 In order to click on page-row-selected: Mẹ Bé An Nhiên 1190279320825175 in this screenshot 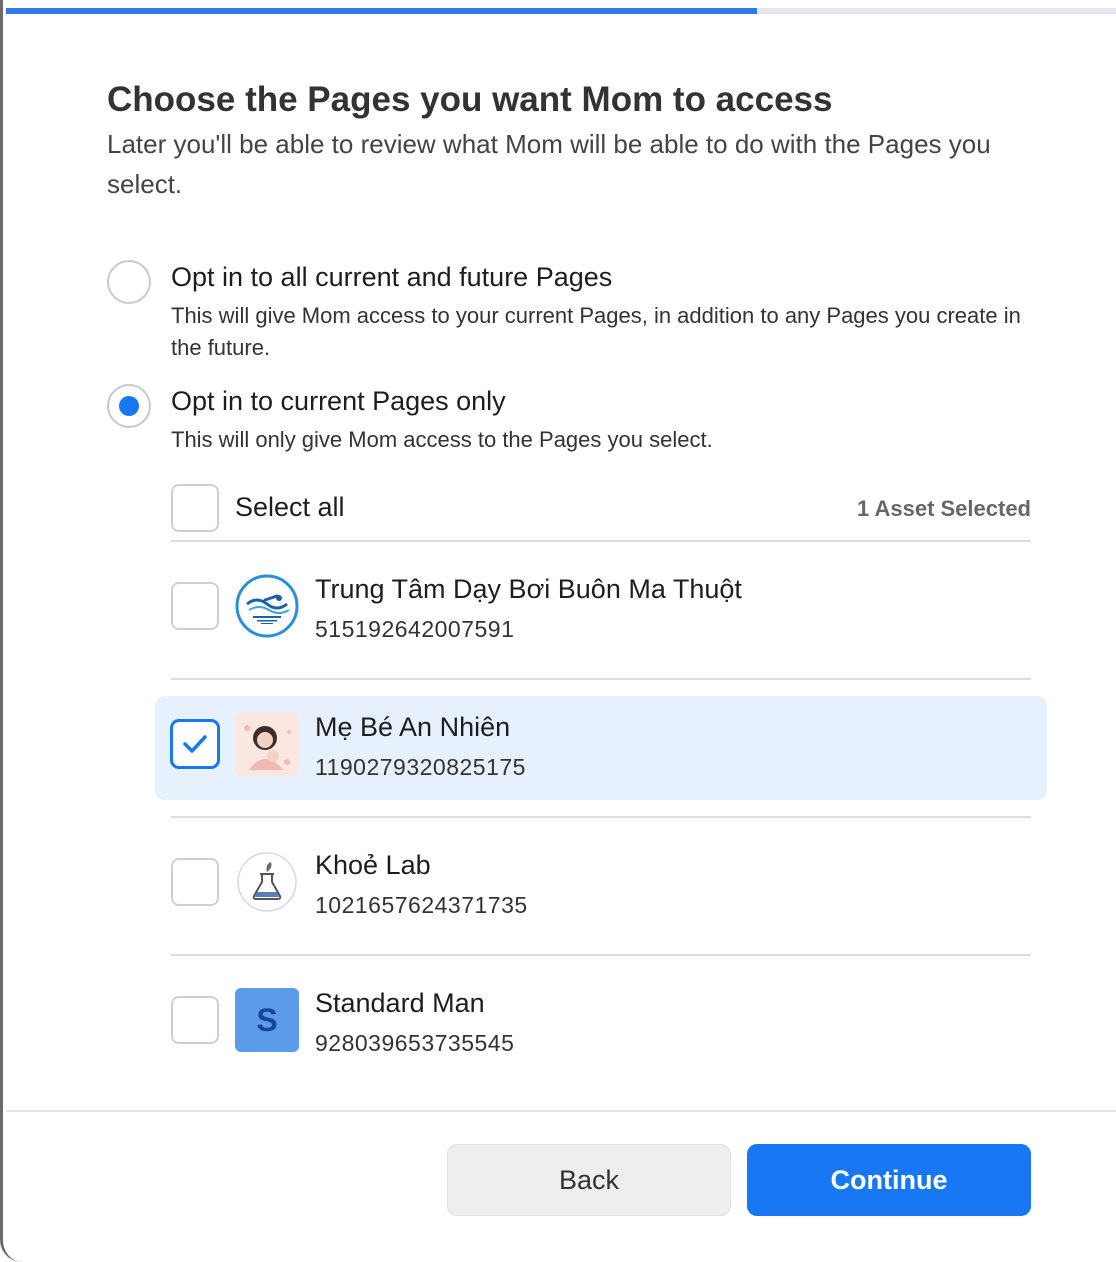, I will do `click(601, 748)`.